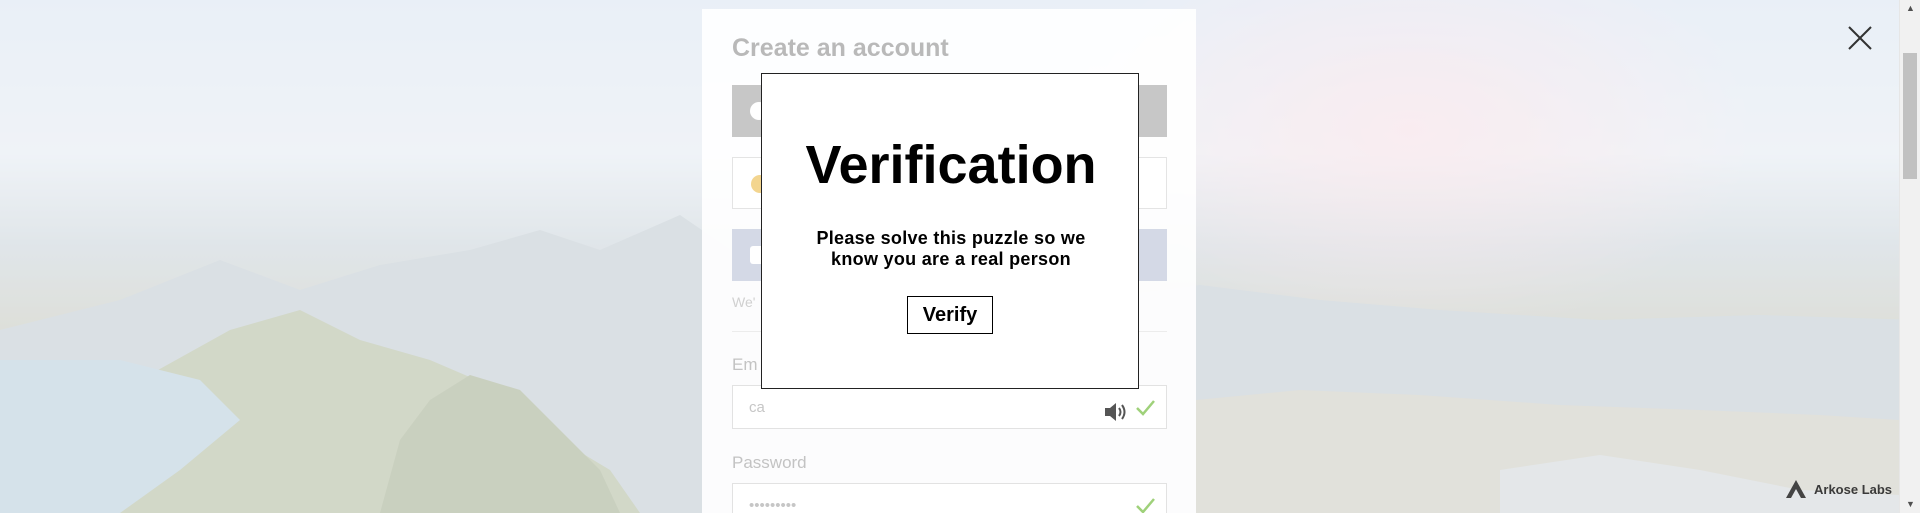 This screenshot has height=513, width=1920. Describe the element at coordinates (1910, 116) in the screenshot. I see `scrollbar-thumb` at that location.